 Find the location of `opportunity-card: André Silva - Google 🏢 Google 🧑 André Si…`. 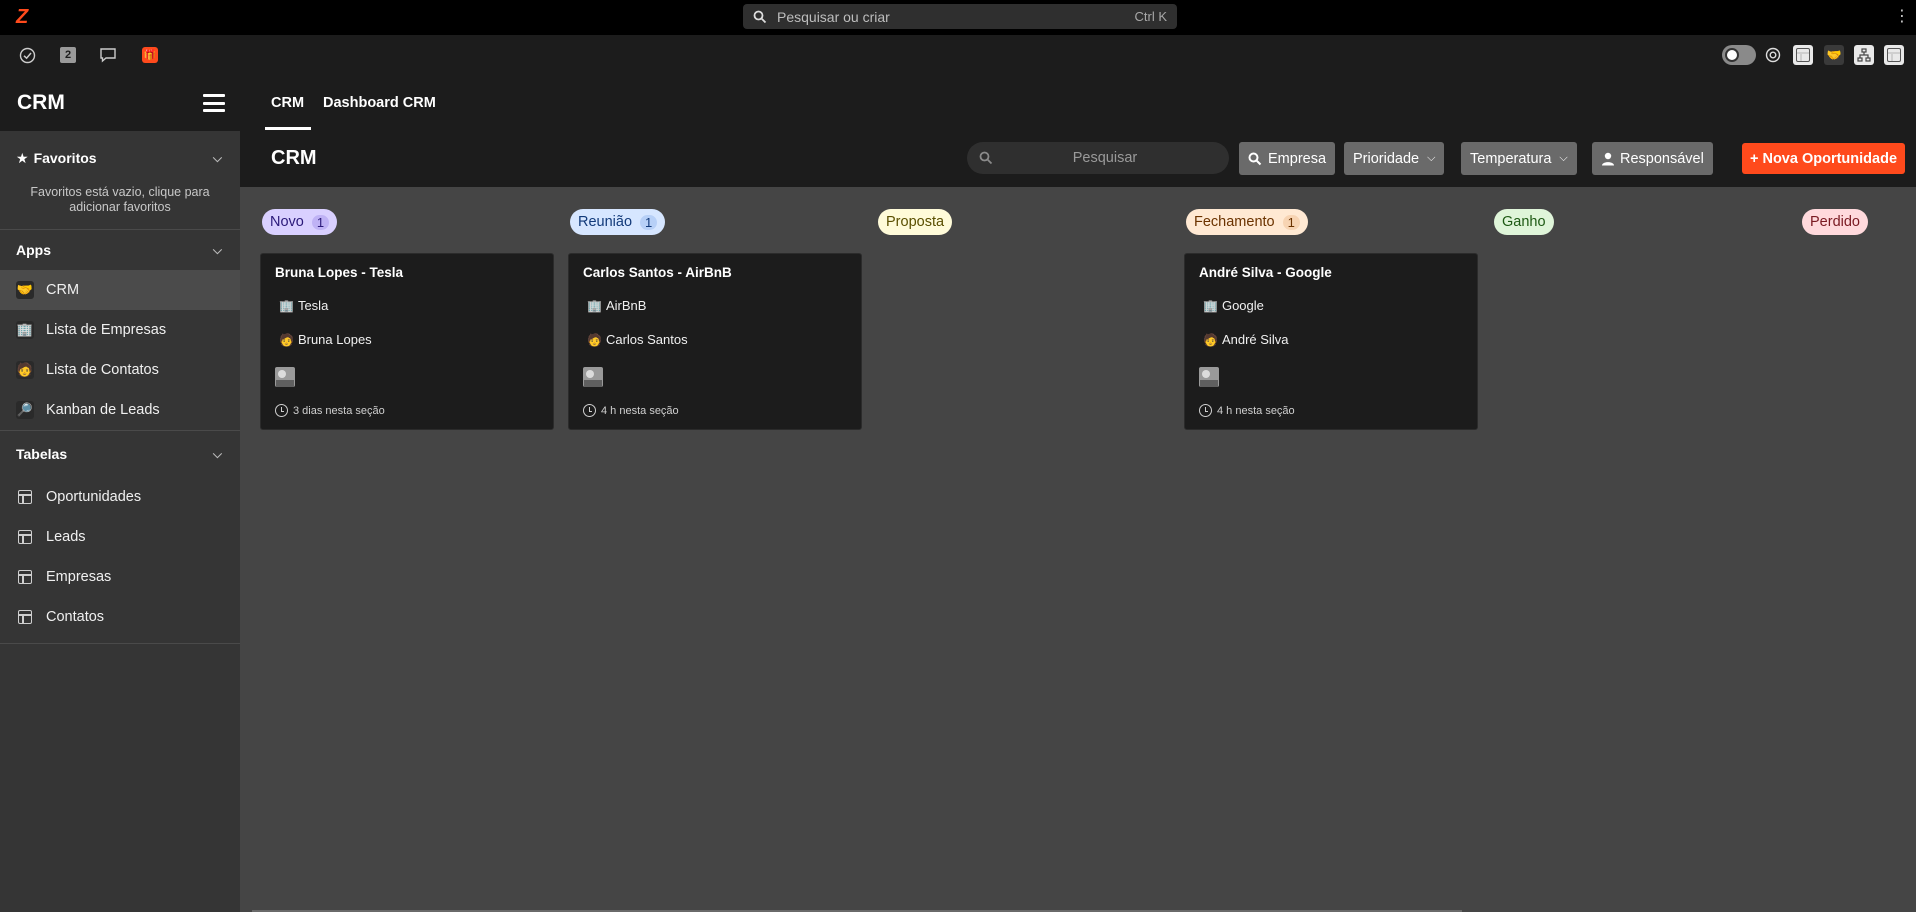

opportunity-card: André Silva - Google 🏢 Google 🧑 André Si… is located at coordinates (1331, 341).